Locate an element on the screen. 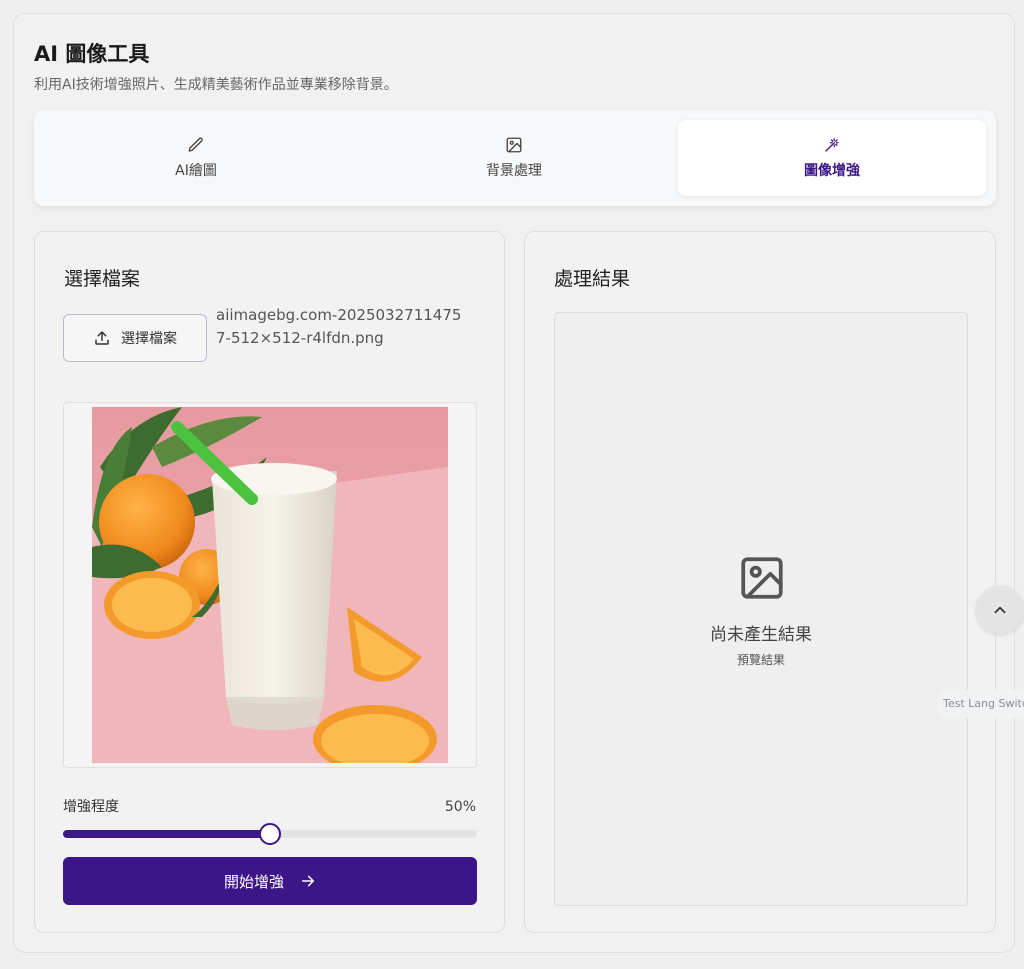 The width and height of the screenshot is (1024, 969). image-icon is located at coordinates (514, 145).